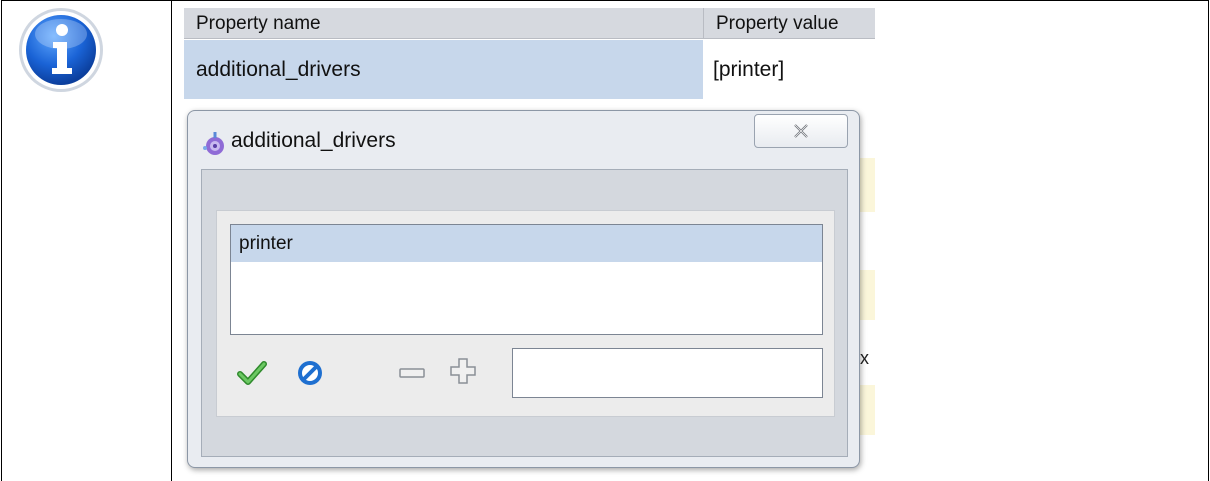 This screenshot has height=481, width=1210. What do you see at coordinates (412, 373) in the screenshot?
I see `minus-icon` at bounding box center [412, 373].